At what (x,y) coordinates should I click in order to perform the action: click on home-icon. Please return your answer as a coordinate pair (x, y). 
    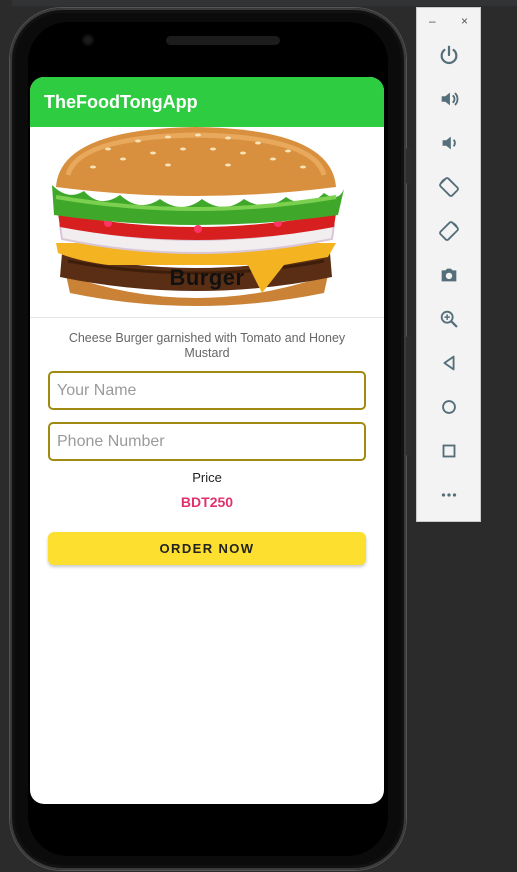
    Looking at the image, I should click on (448, 407).